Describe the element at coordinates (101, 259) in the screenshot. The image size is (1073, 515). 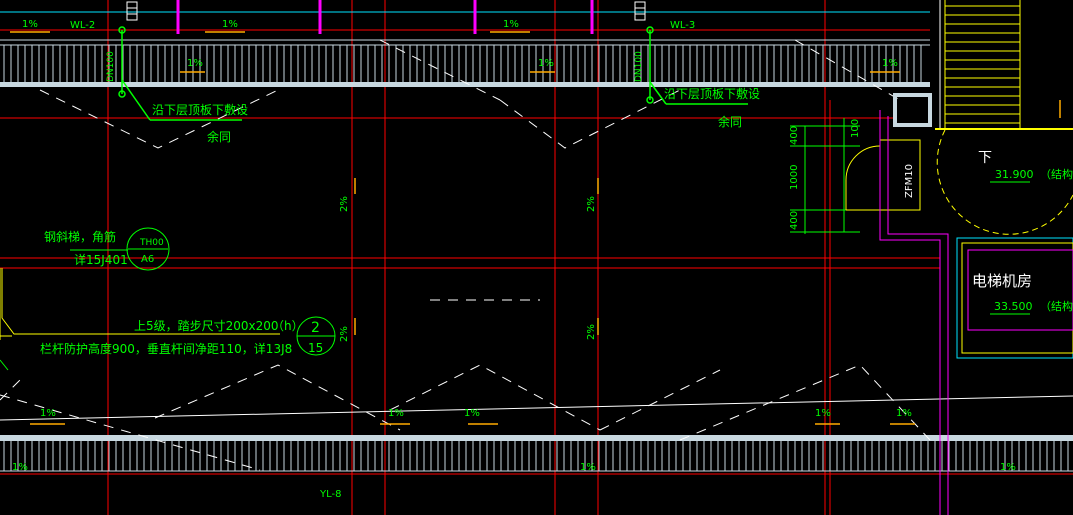
I see `note-steel-ladder-ref: 详15J401` at that location.